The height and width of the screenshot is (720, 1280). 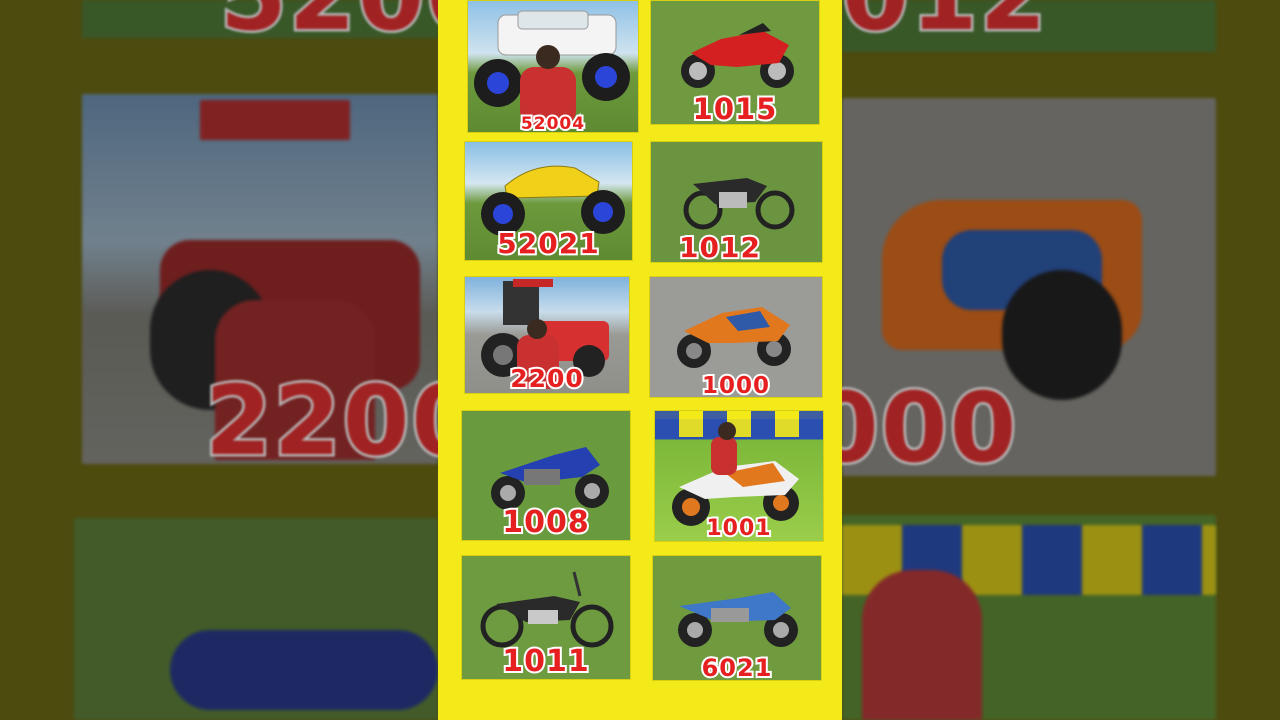 I want to click on vehicle-card-1008: 1008, so click(x=546, y=475).